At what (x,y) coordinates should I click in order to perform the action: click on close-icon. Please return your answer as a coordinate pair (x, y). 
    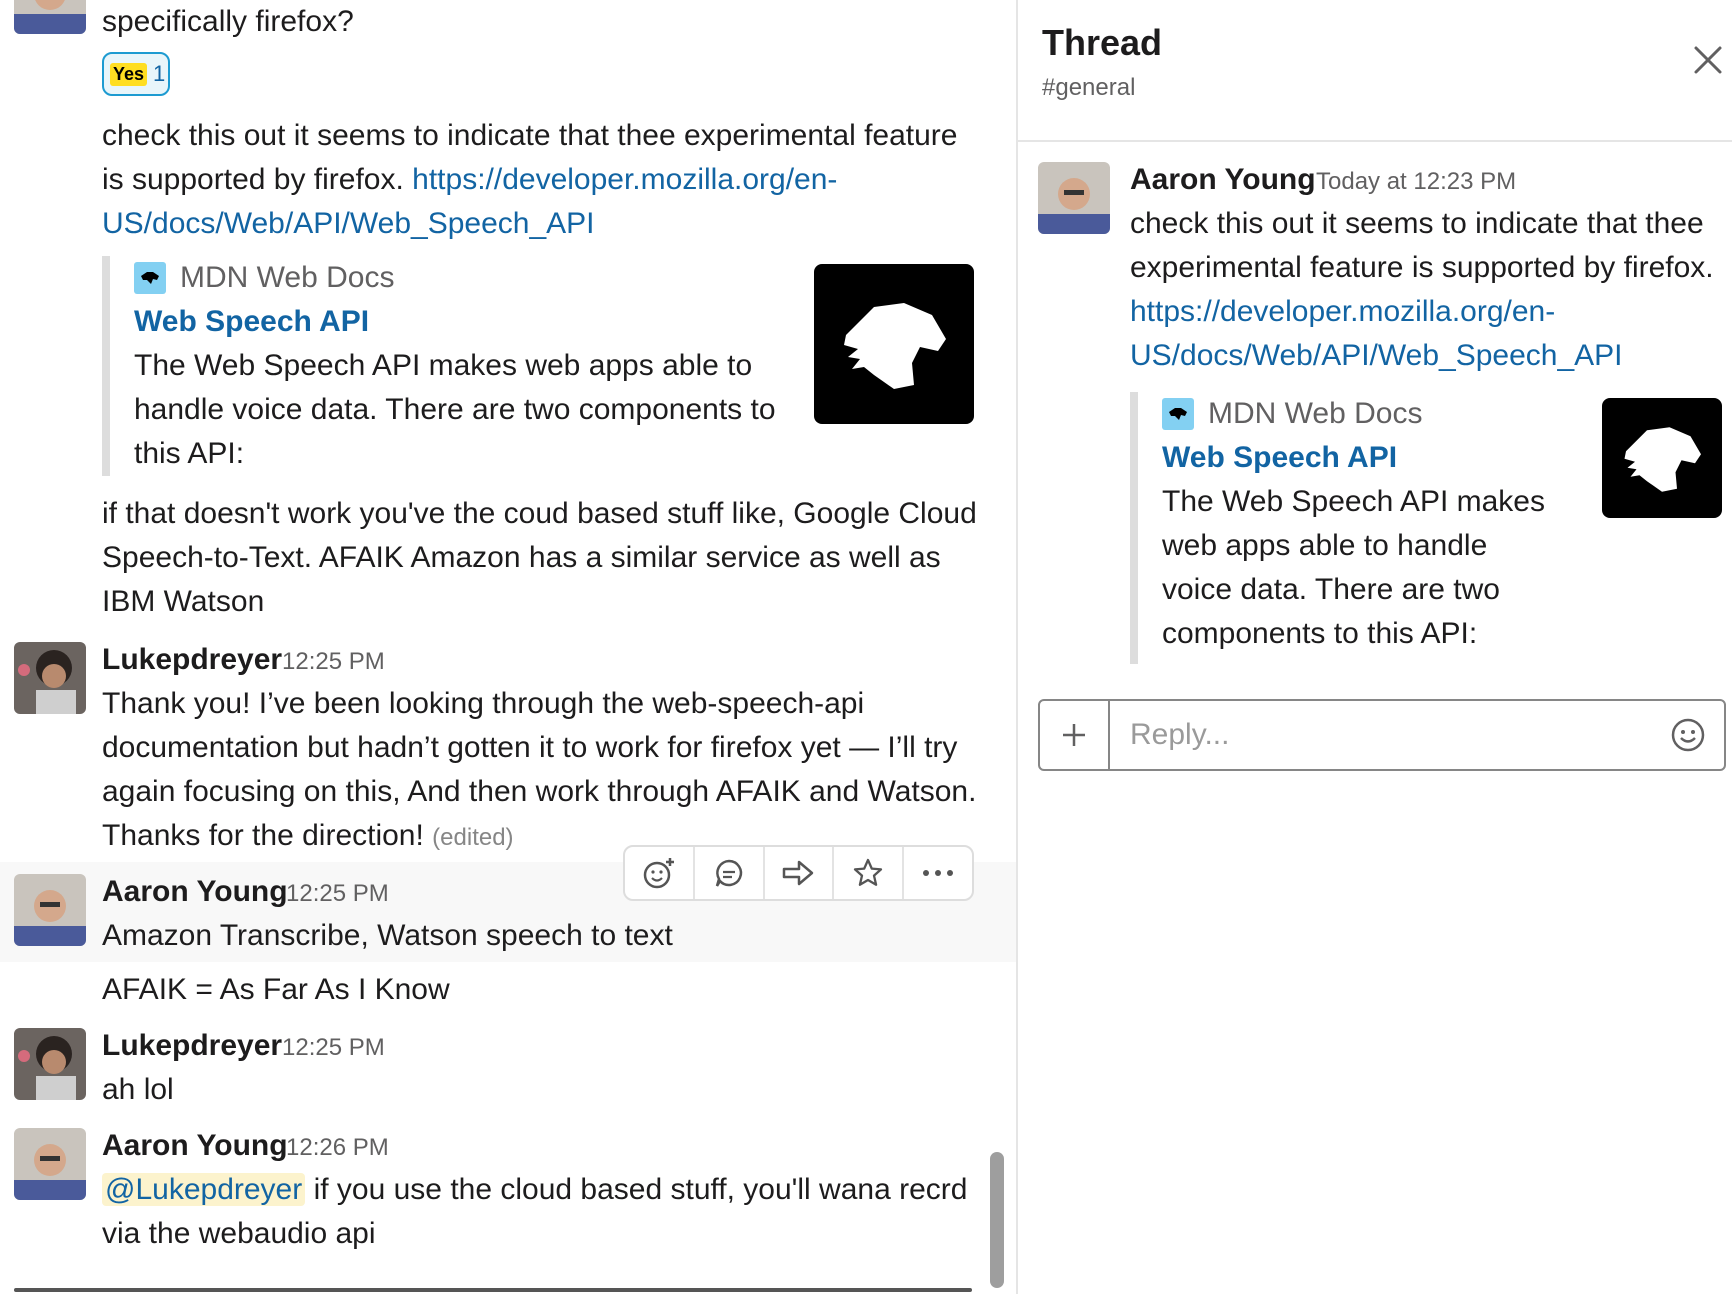
    Looking at the image, I should click on (1708, 60).